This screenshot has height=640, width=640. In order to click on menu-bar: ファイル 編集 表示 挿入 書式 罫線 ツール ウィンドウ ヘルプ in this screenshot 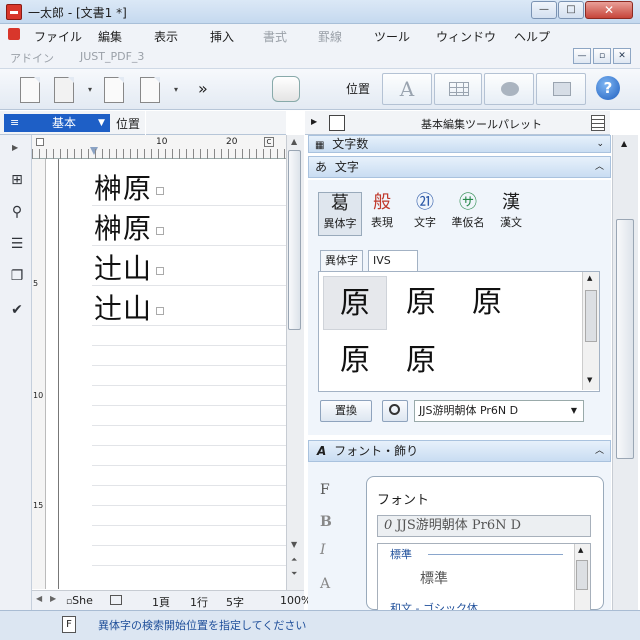, I will do `click(320, 35)`.